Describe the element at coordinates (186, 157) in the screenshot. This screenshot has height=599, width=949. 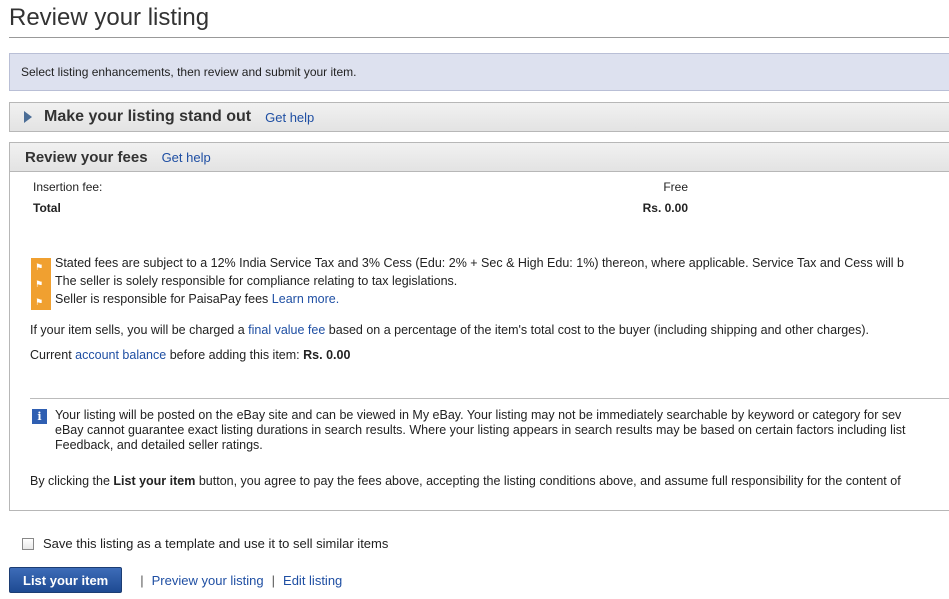
I see `fees-help-link: Get help` at that location.